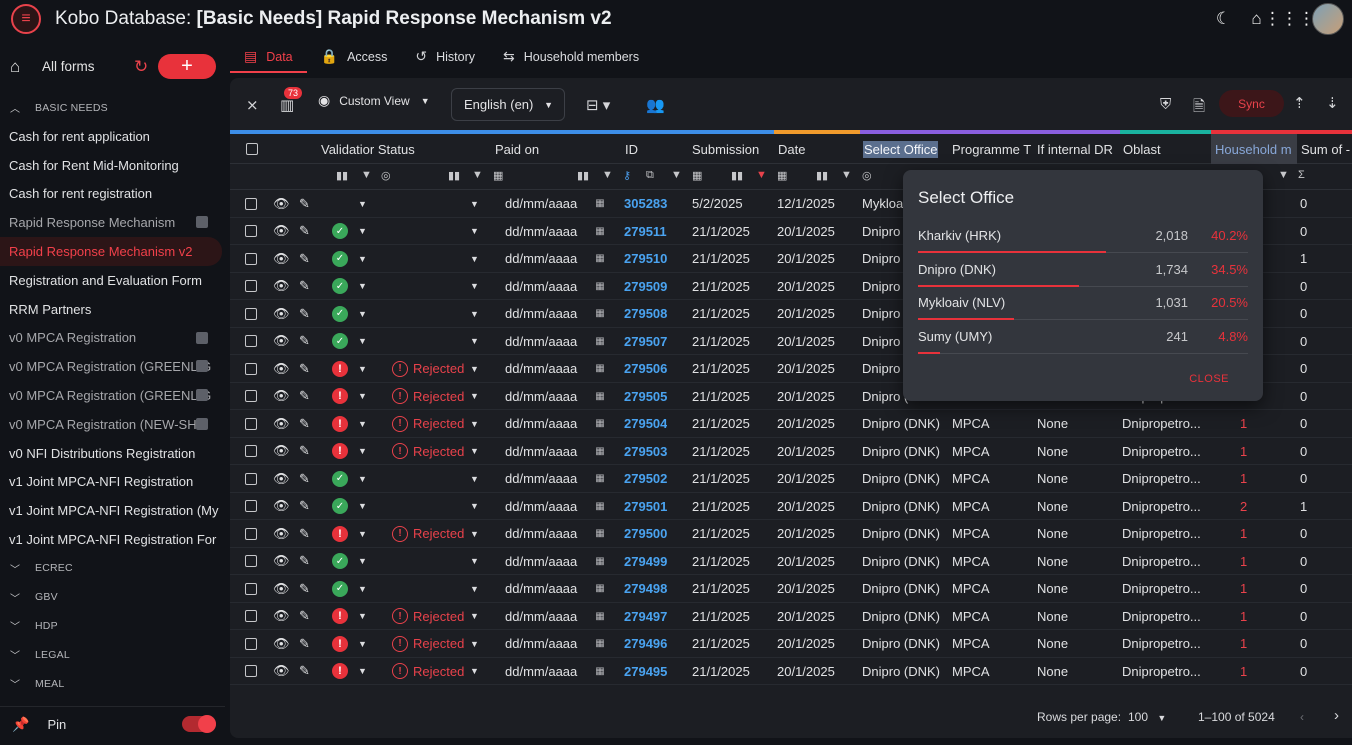 Image resolution: width=1352 pixels, height=745 pixels. What do you see at coordinates (111, 165) in the screenshot?
I see `sidebar-item: Cash for Rent Mid-Monitoring` at bounding box center [111, 165].